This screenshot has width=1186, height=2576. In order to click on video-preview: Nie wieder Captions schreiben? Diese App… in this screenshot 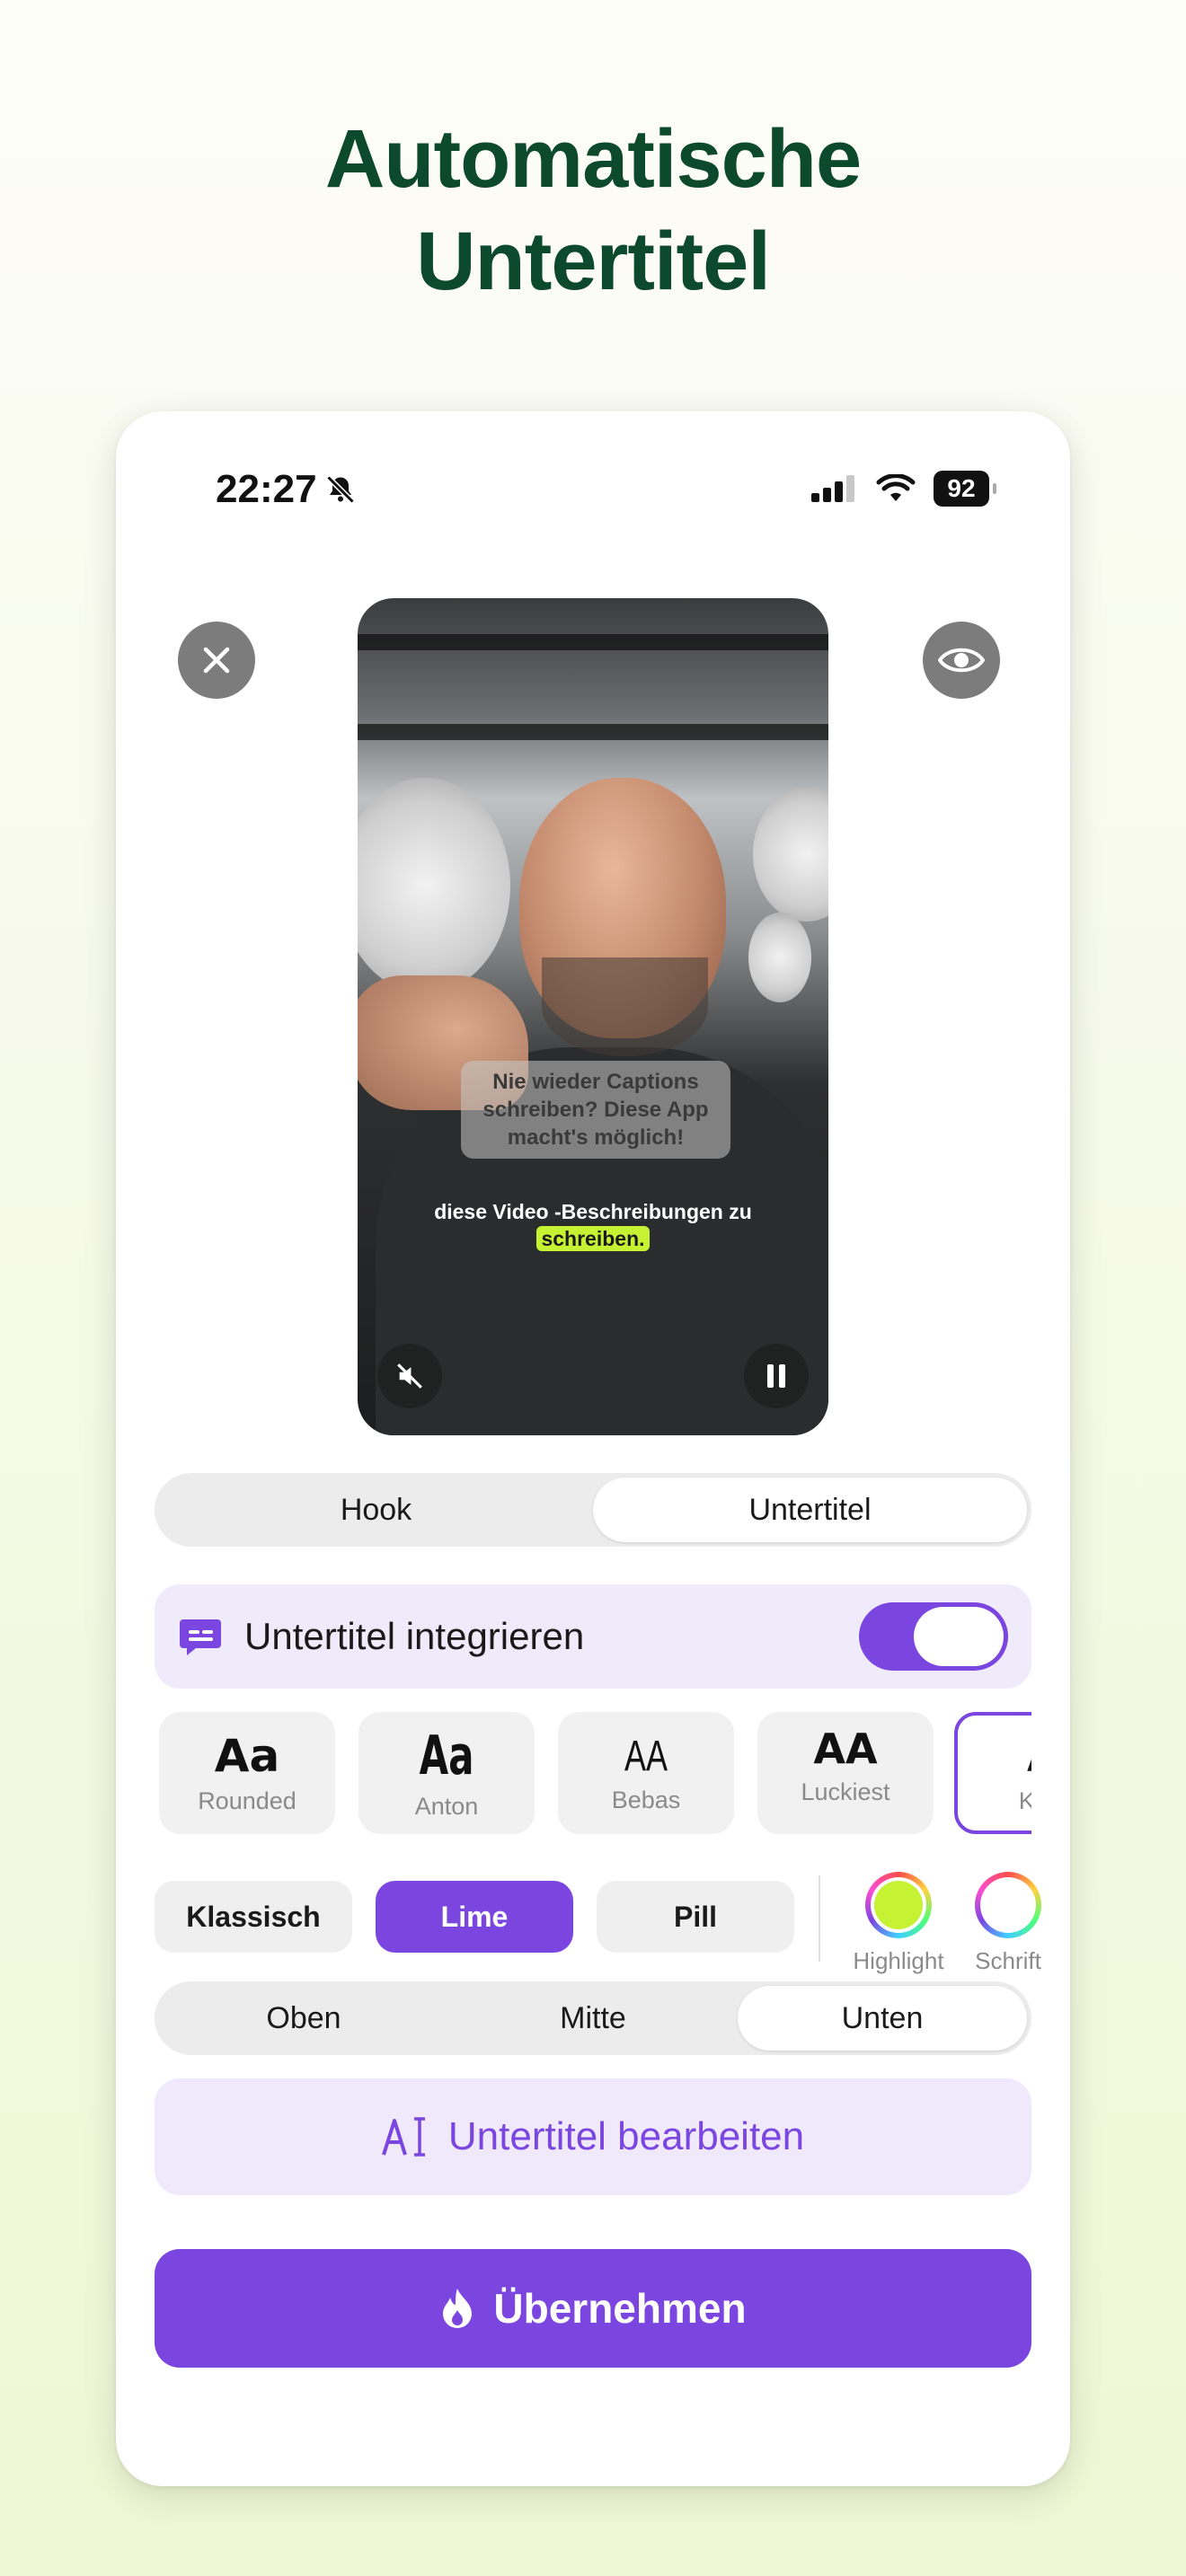, I will do `click(593, 1016)`.